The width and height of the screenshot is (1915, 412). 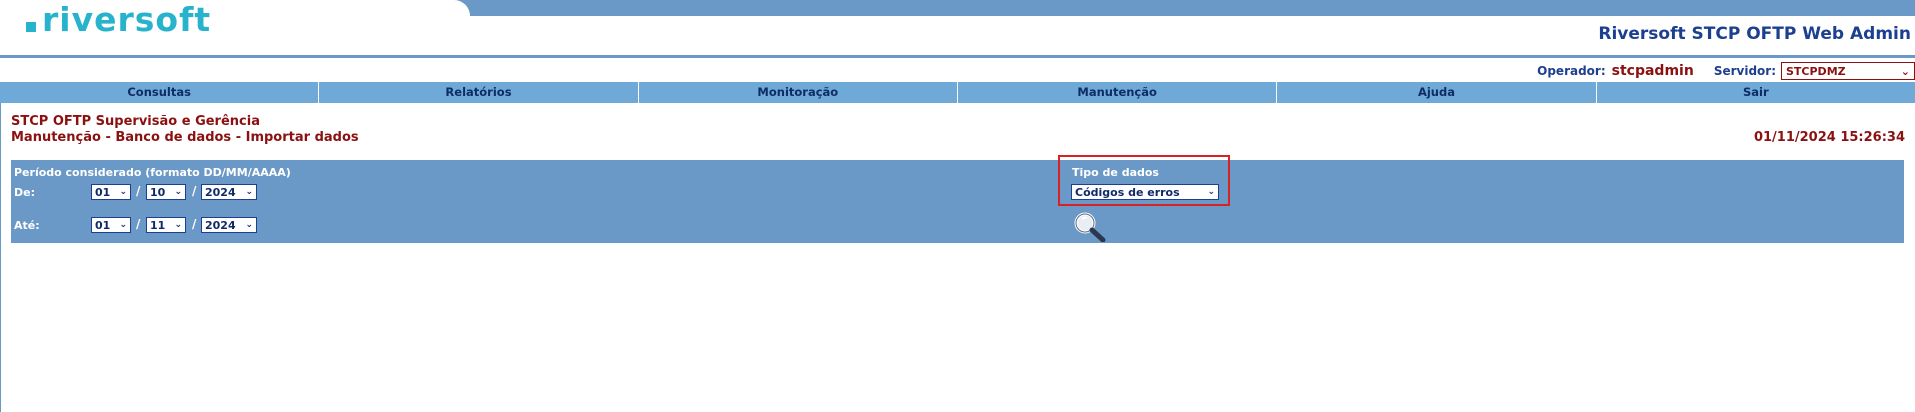 I want to click on session-bar: Operador: stcpadmin Servidor: STCPDMZ ⌄, so click(x=1726, y=71).